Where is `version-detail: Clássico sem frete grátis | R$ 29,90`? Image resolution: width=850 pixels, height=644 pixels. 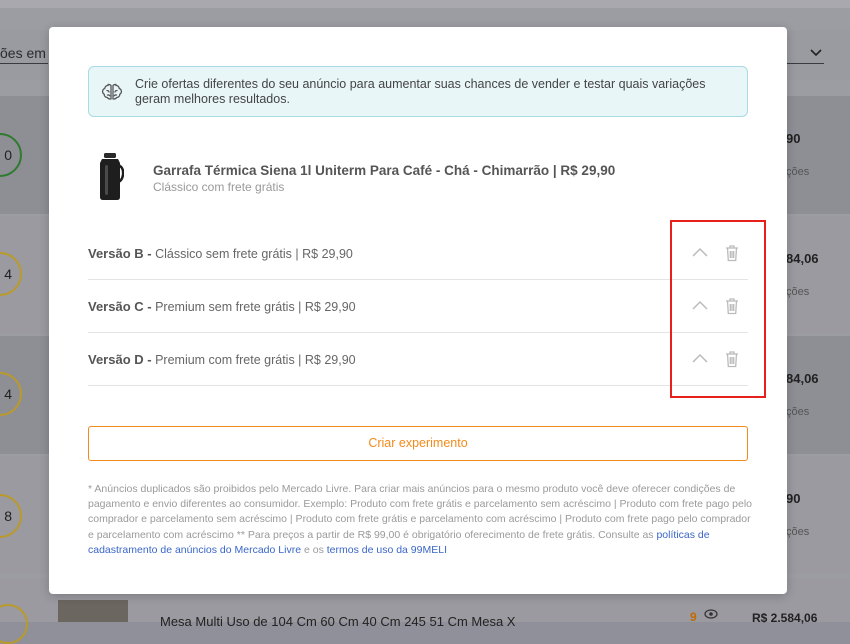 version-detail: Clássico sem frete grátis | R$ 29,90 is located at coordinates (254, 254).